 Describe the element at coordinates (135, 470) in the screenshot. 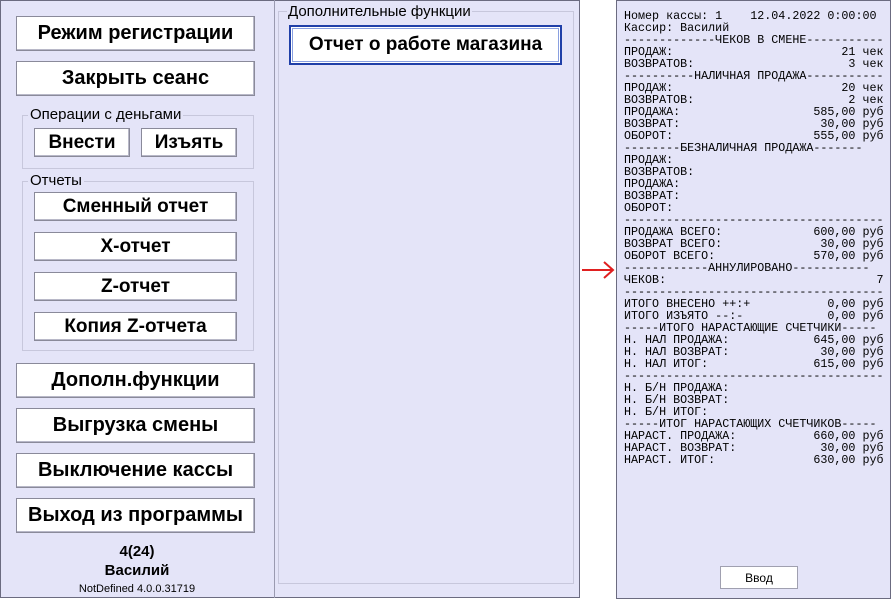

I see `power-off-button: Выключение кассы` at that location.